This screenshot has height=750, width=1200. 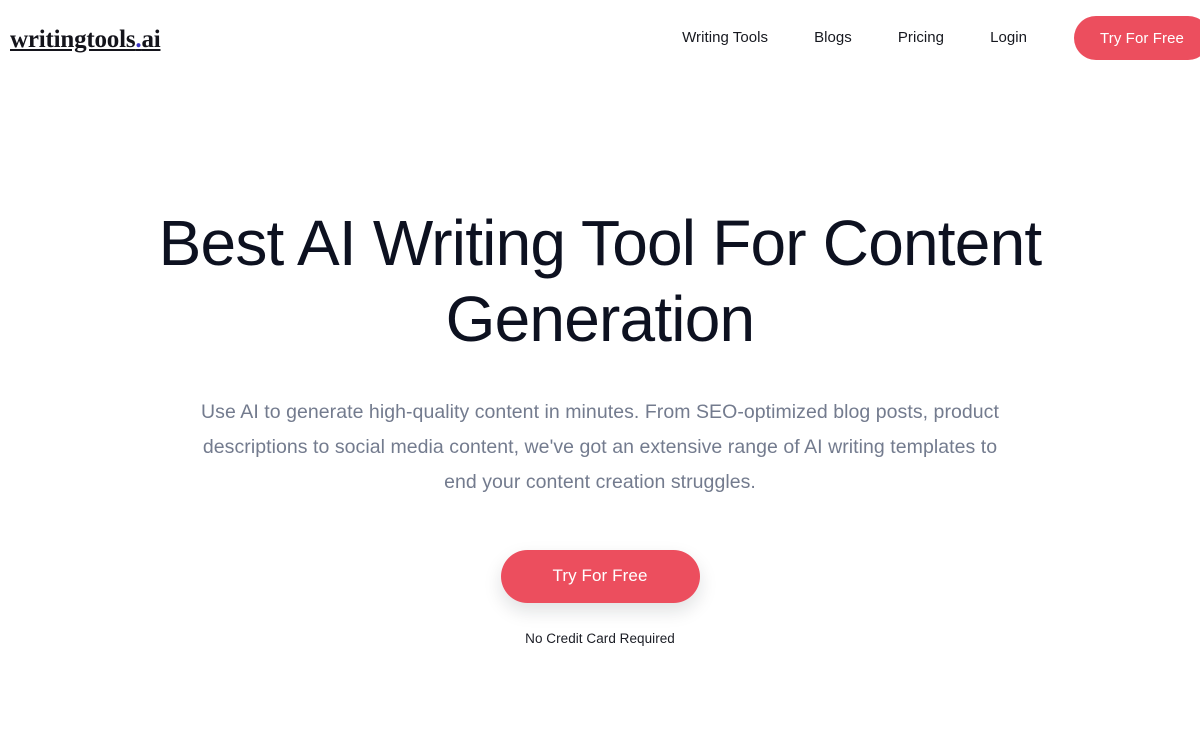 What do you see at coordinates (73, 39) in the screenshot?
I see `brand-name-primary: writingtools` at bounding box center [73, 39].